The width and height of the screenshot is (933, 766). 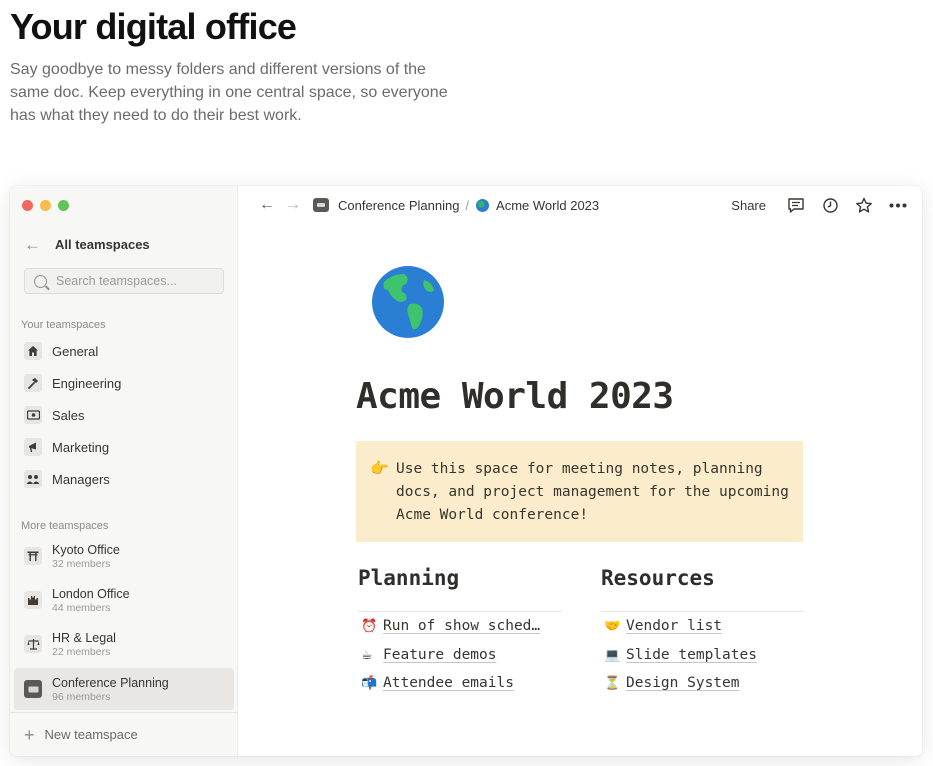 What do you see at coordinates (102, 244) in the screenshot?
I see `all-teamspaces-label: All teamspaces` at bounding box center [102, 244].